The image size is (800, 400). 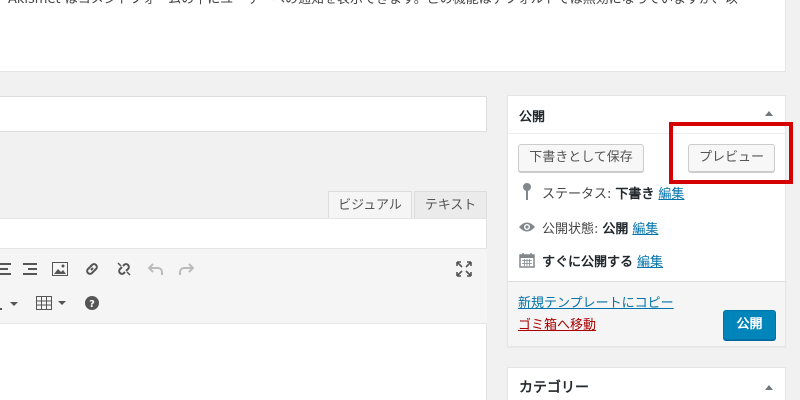 What do you see at coordinates (671, 192) in the screenshot?
I see `edit-status-link: 編集` at bounding box center [671, 192].